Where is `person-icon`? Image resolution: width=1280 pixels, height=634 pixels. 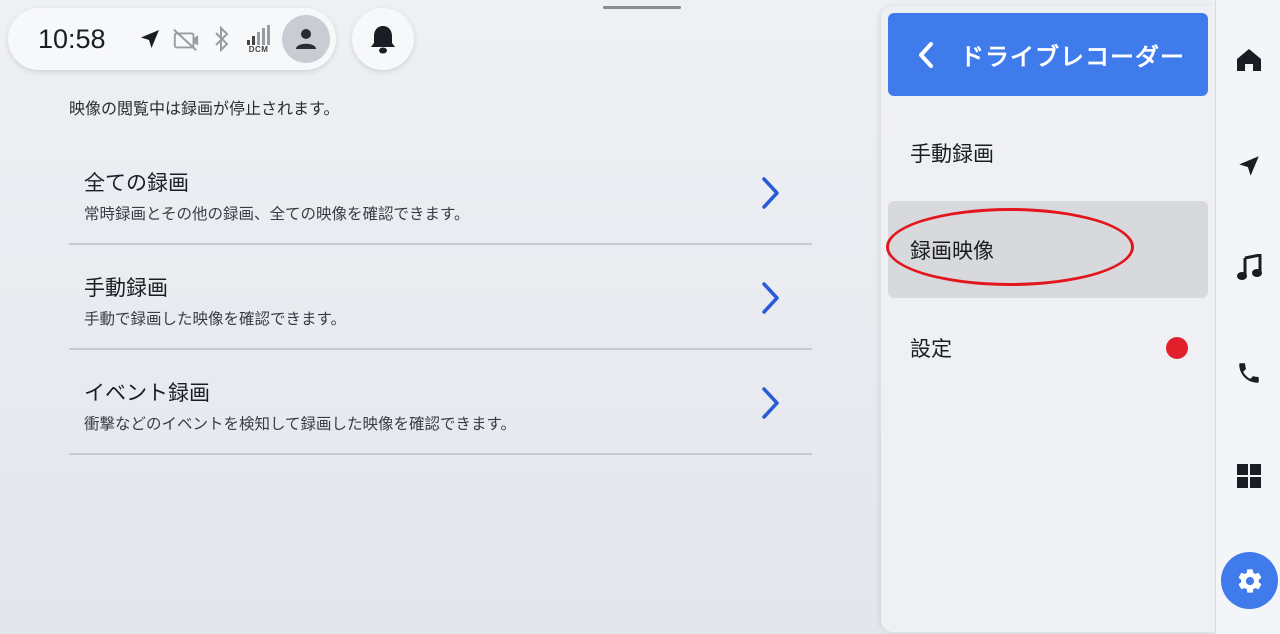
person-icon is located at coordinates (306, 39).